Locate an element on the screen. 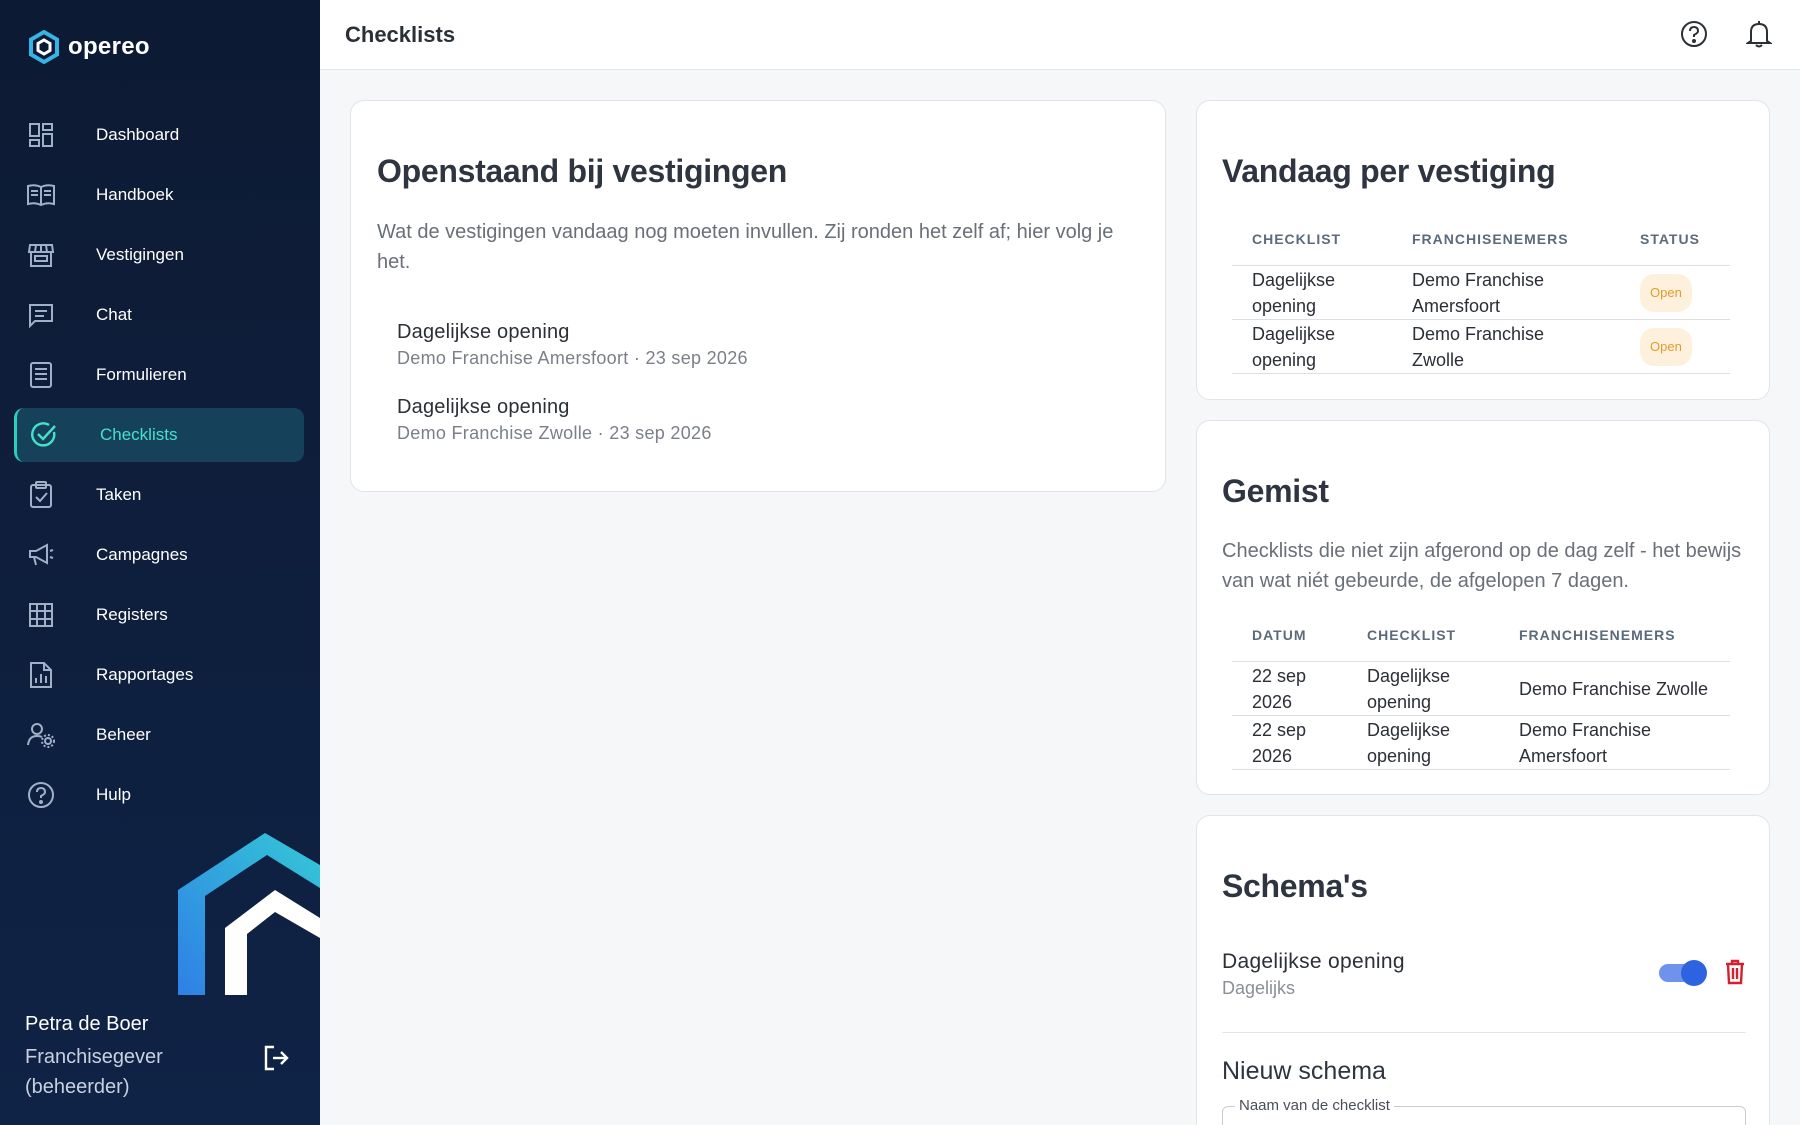 This screenshot has width=1800, height=1125. divider is located at coordinates (1484, 1032).